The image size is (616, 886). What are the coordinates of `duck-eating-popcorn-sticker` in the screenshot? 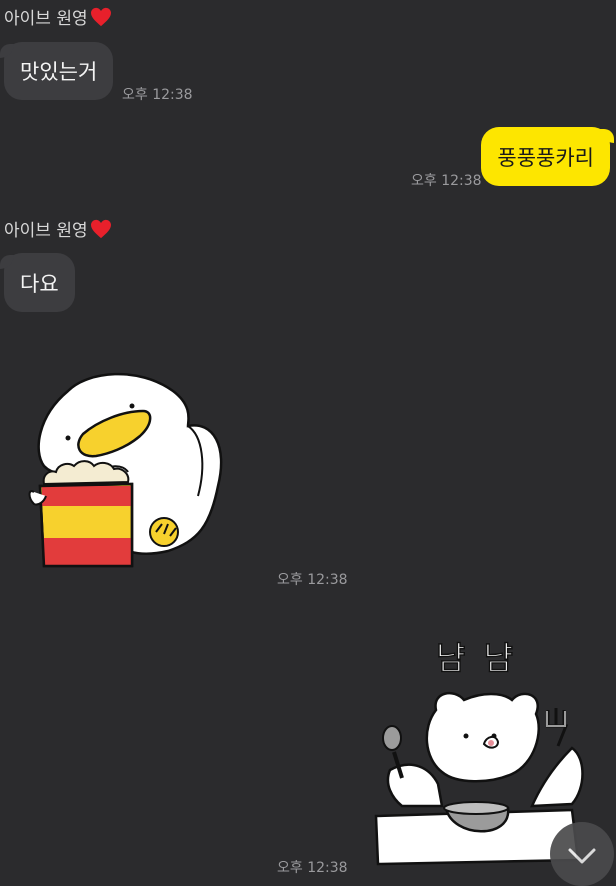 It's located at (128, 468).